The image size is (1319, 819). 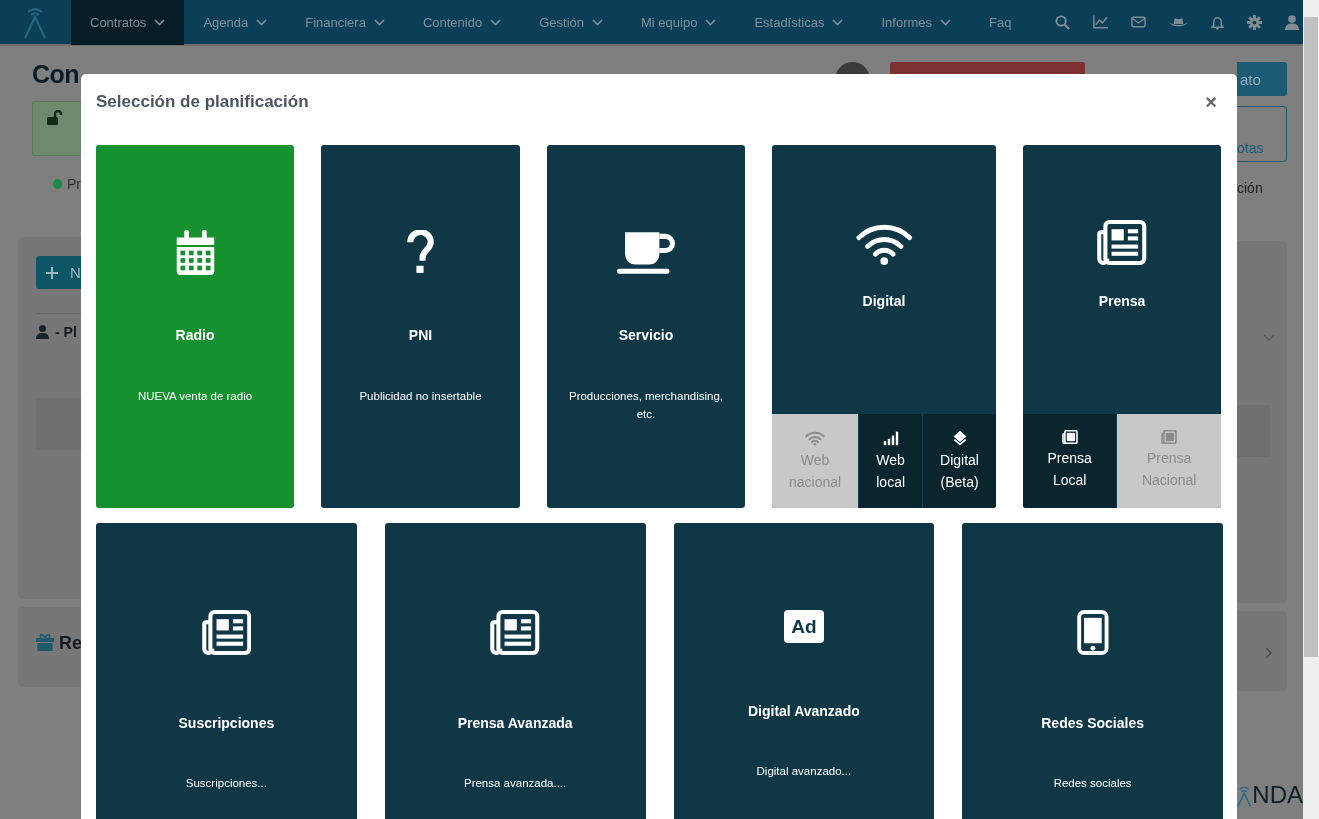 What do you see at coordinates (202, 102) in the screenshot?
I see `dialog-title: Selección de planificación` at bounding box center [202, 102].